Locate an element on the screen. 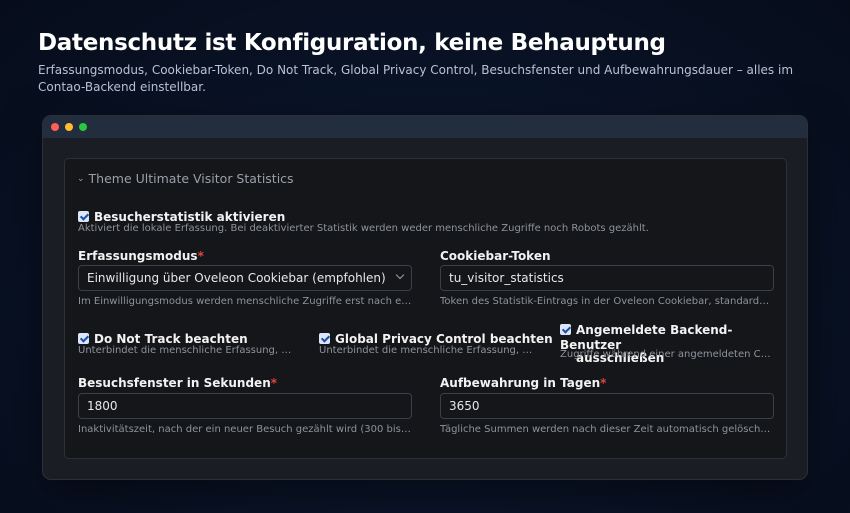 This screenshot has height=513, width=850. retention-input-value: 3650 is located at coordinates (464, 406).